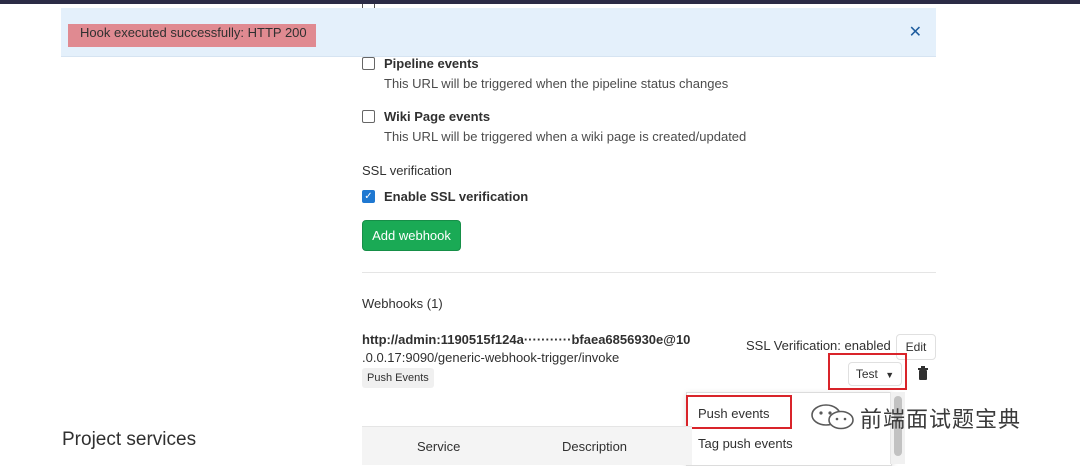  Describe the element at coordinates (595, 446) in the screenshot. I see `column-description: Description` at that location.